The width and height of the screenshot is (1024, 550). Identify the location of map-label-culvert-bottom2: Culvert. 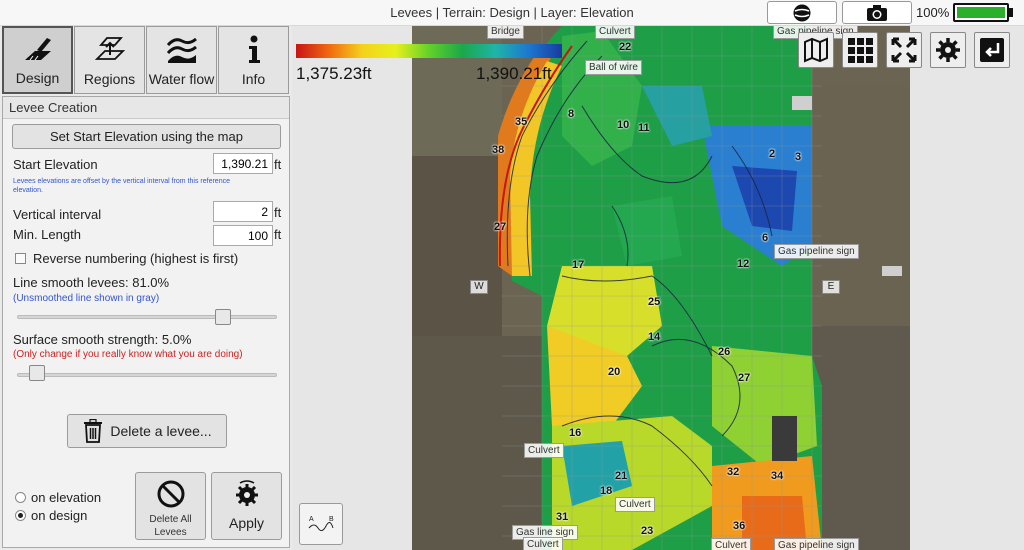
(731, 544).